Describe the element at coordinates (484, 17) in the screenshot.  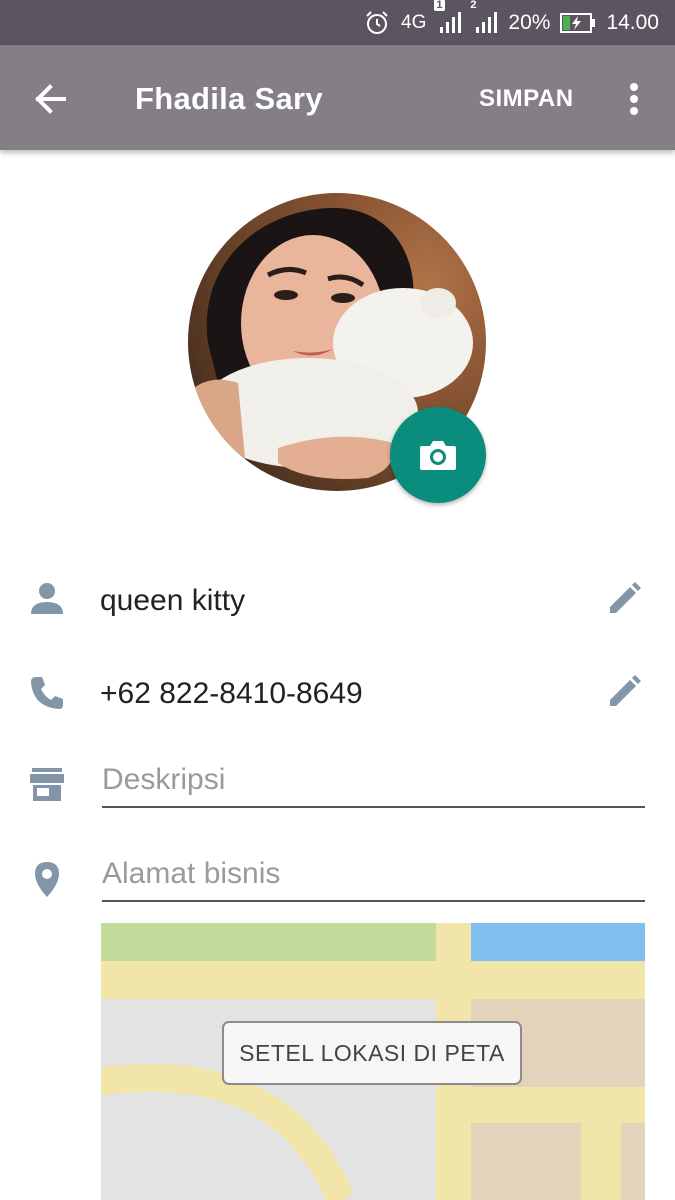
I see `signal-sim2-icon: 2` at that location.